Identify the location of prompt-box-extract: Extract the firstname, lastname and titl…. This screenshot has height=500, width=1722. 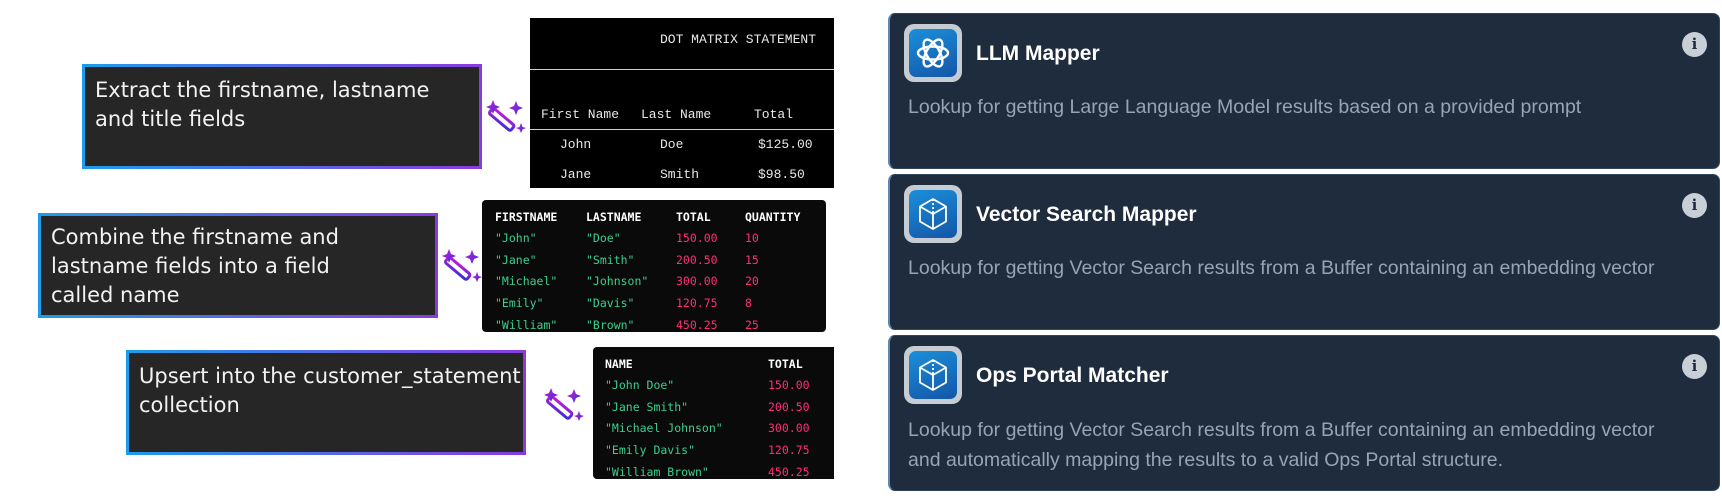
(282, 116).